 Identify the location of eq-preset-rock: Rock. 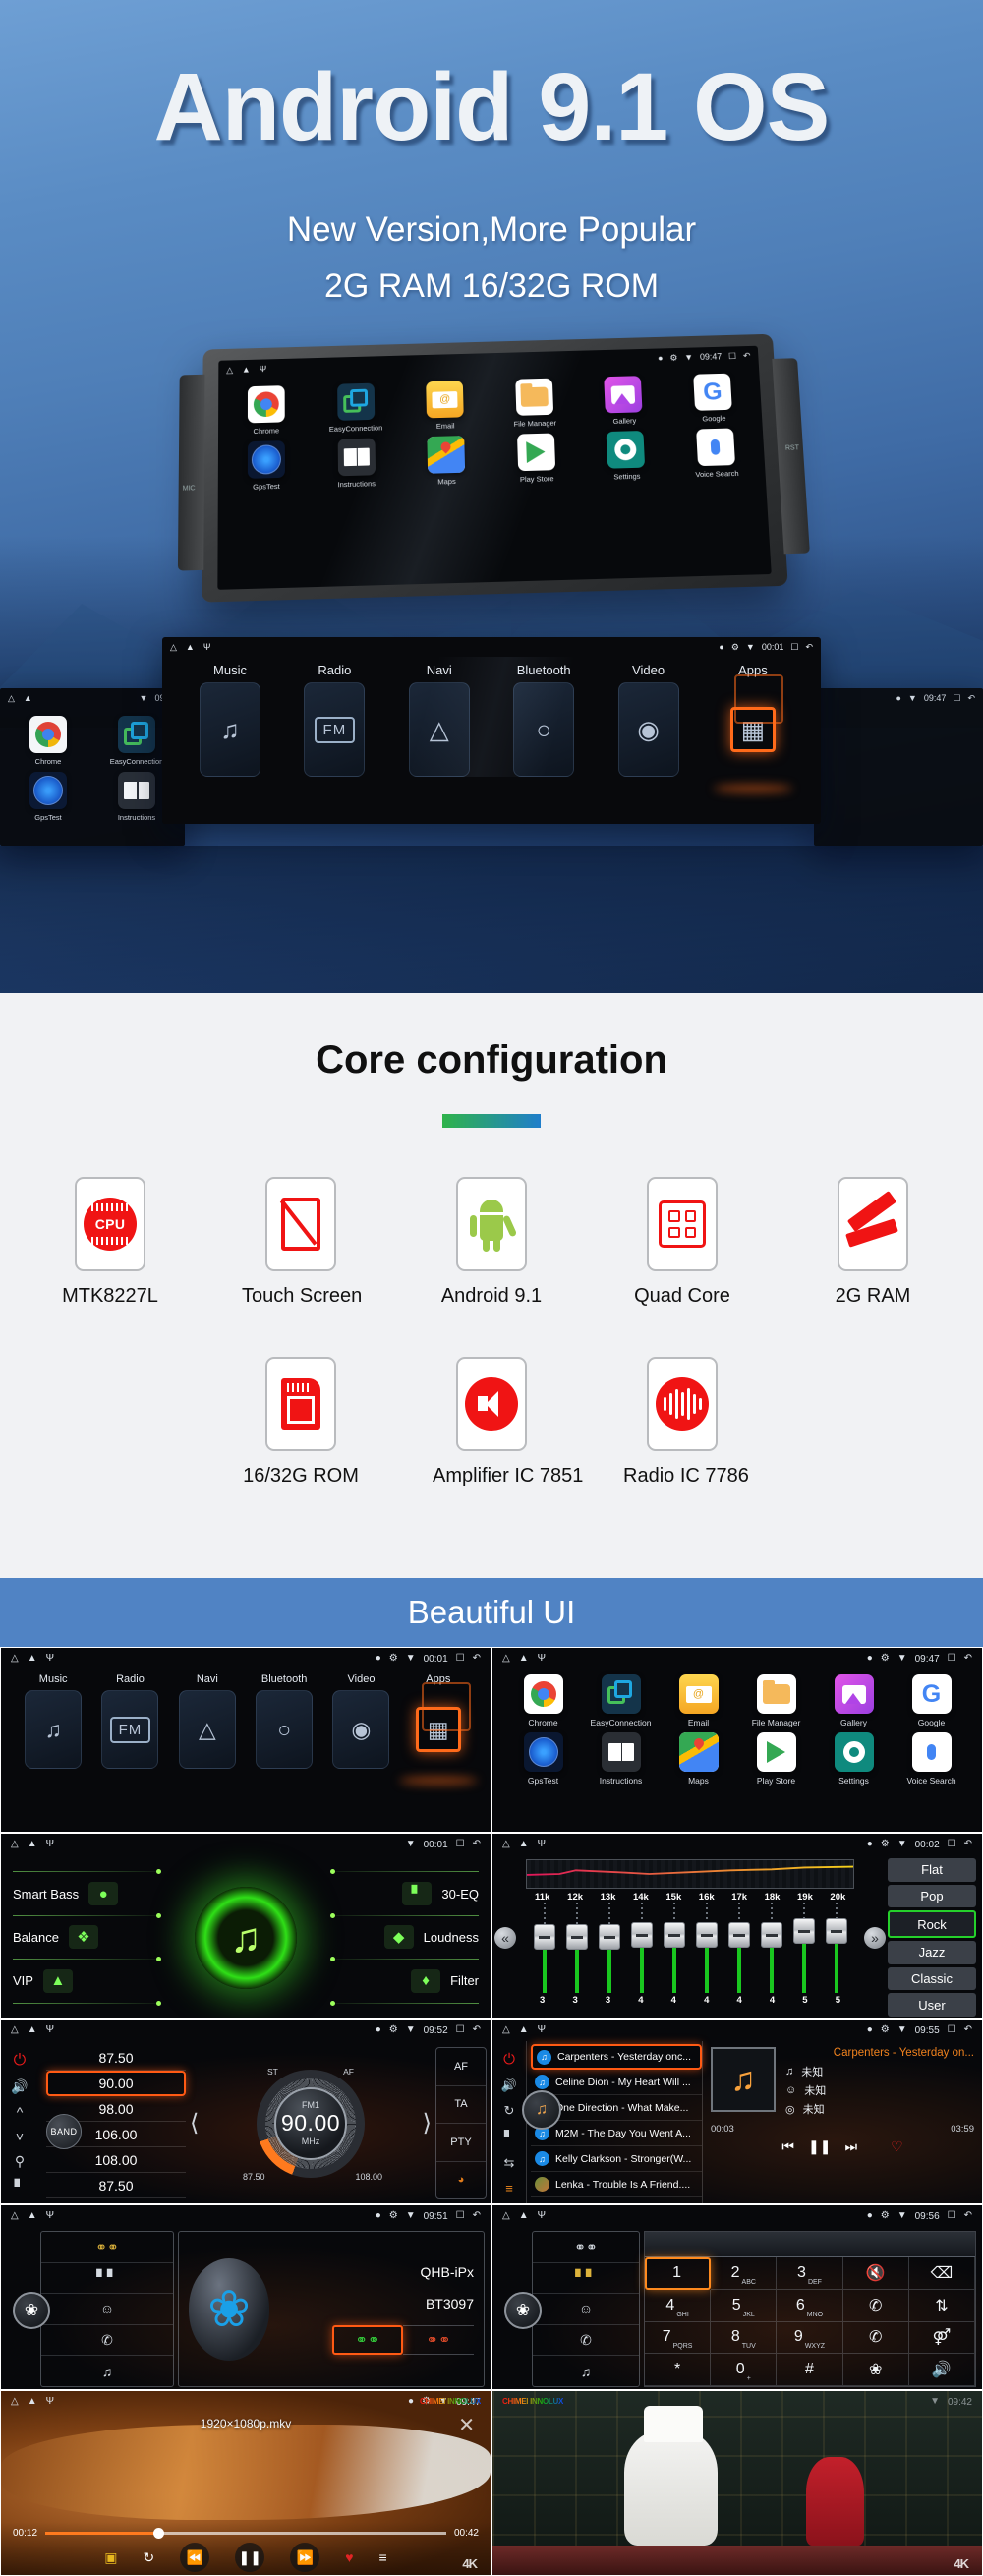
(932, 1924).